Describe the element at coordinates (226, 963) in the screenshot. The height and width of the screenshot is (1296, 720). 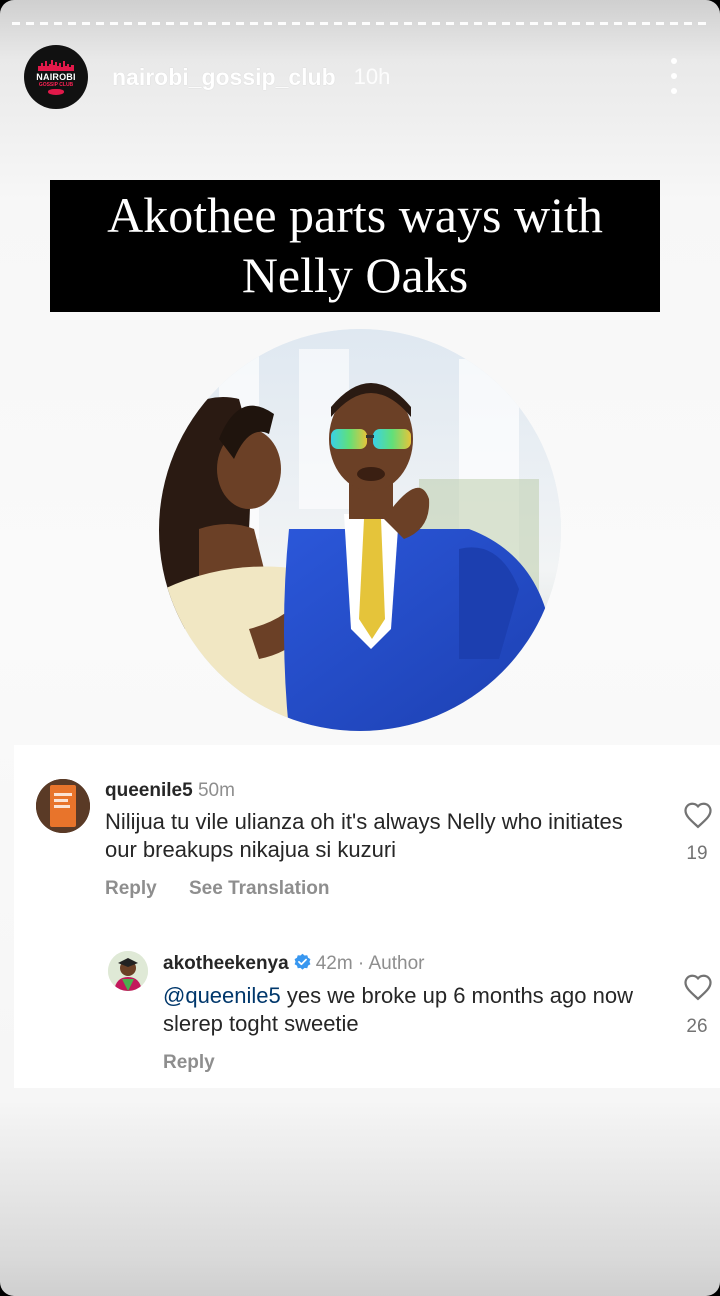
I see `reply-username: akotheekenya` at that location.